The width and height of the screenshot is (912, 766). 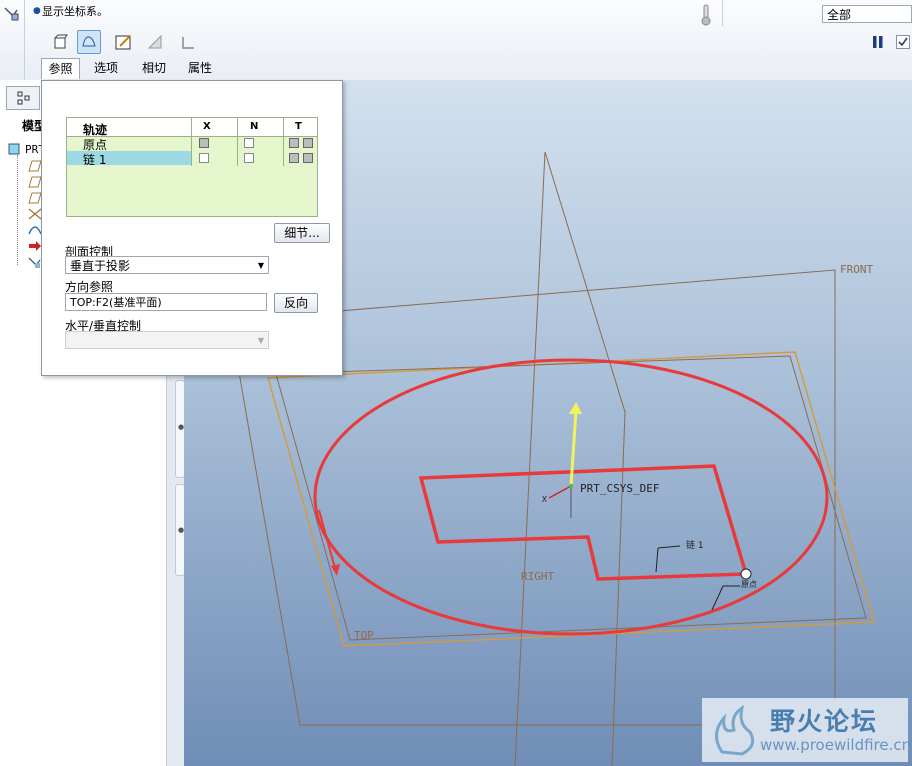 I want to click on tree-icon, so click(x=24, y=99).